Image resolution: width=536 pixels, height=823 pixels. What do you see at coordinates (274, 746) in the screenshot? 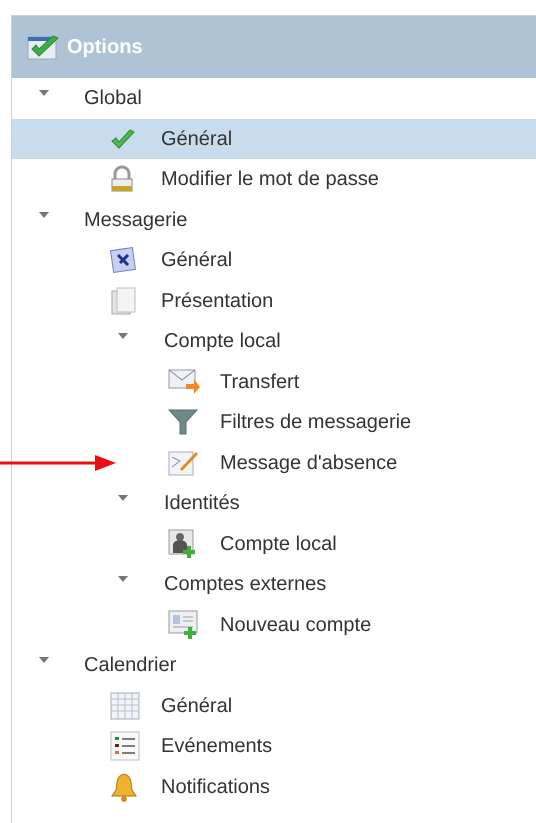
I see `tree-item: Evénements` at bounding box center [274, 746].